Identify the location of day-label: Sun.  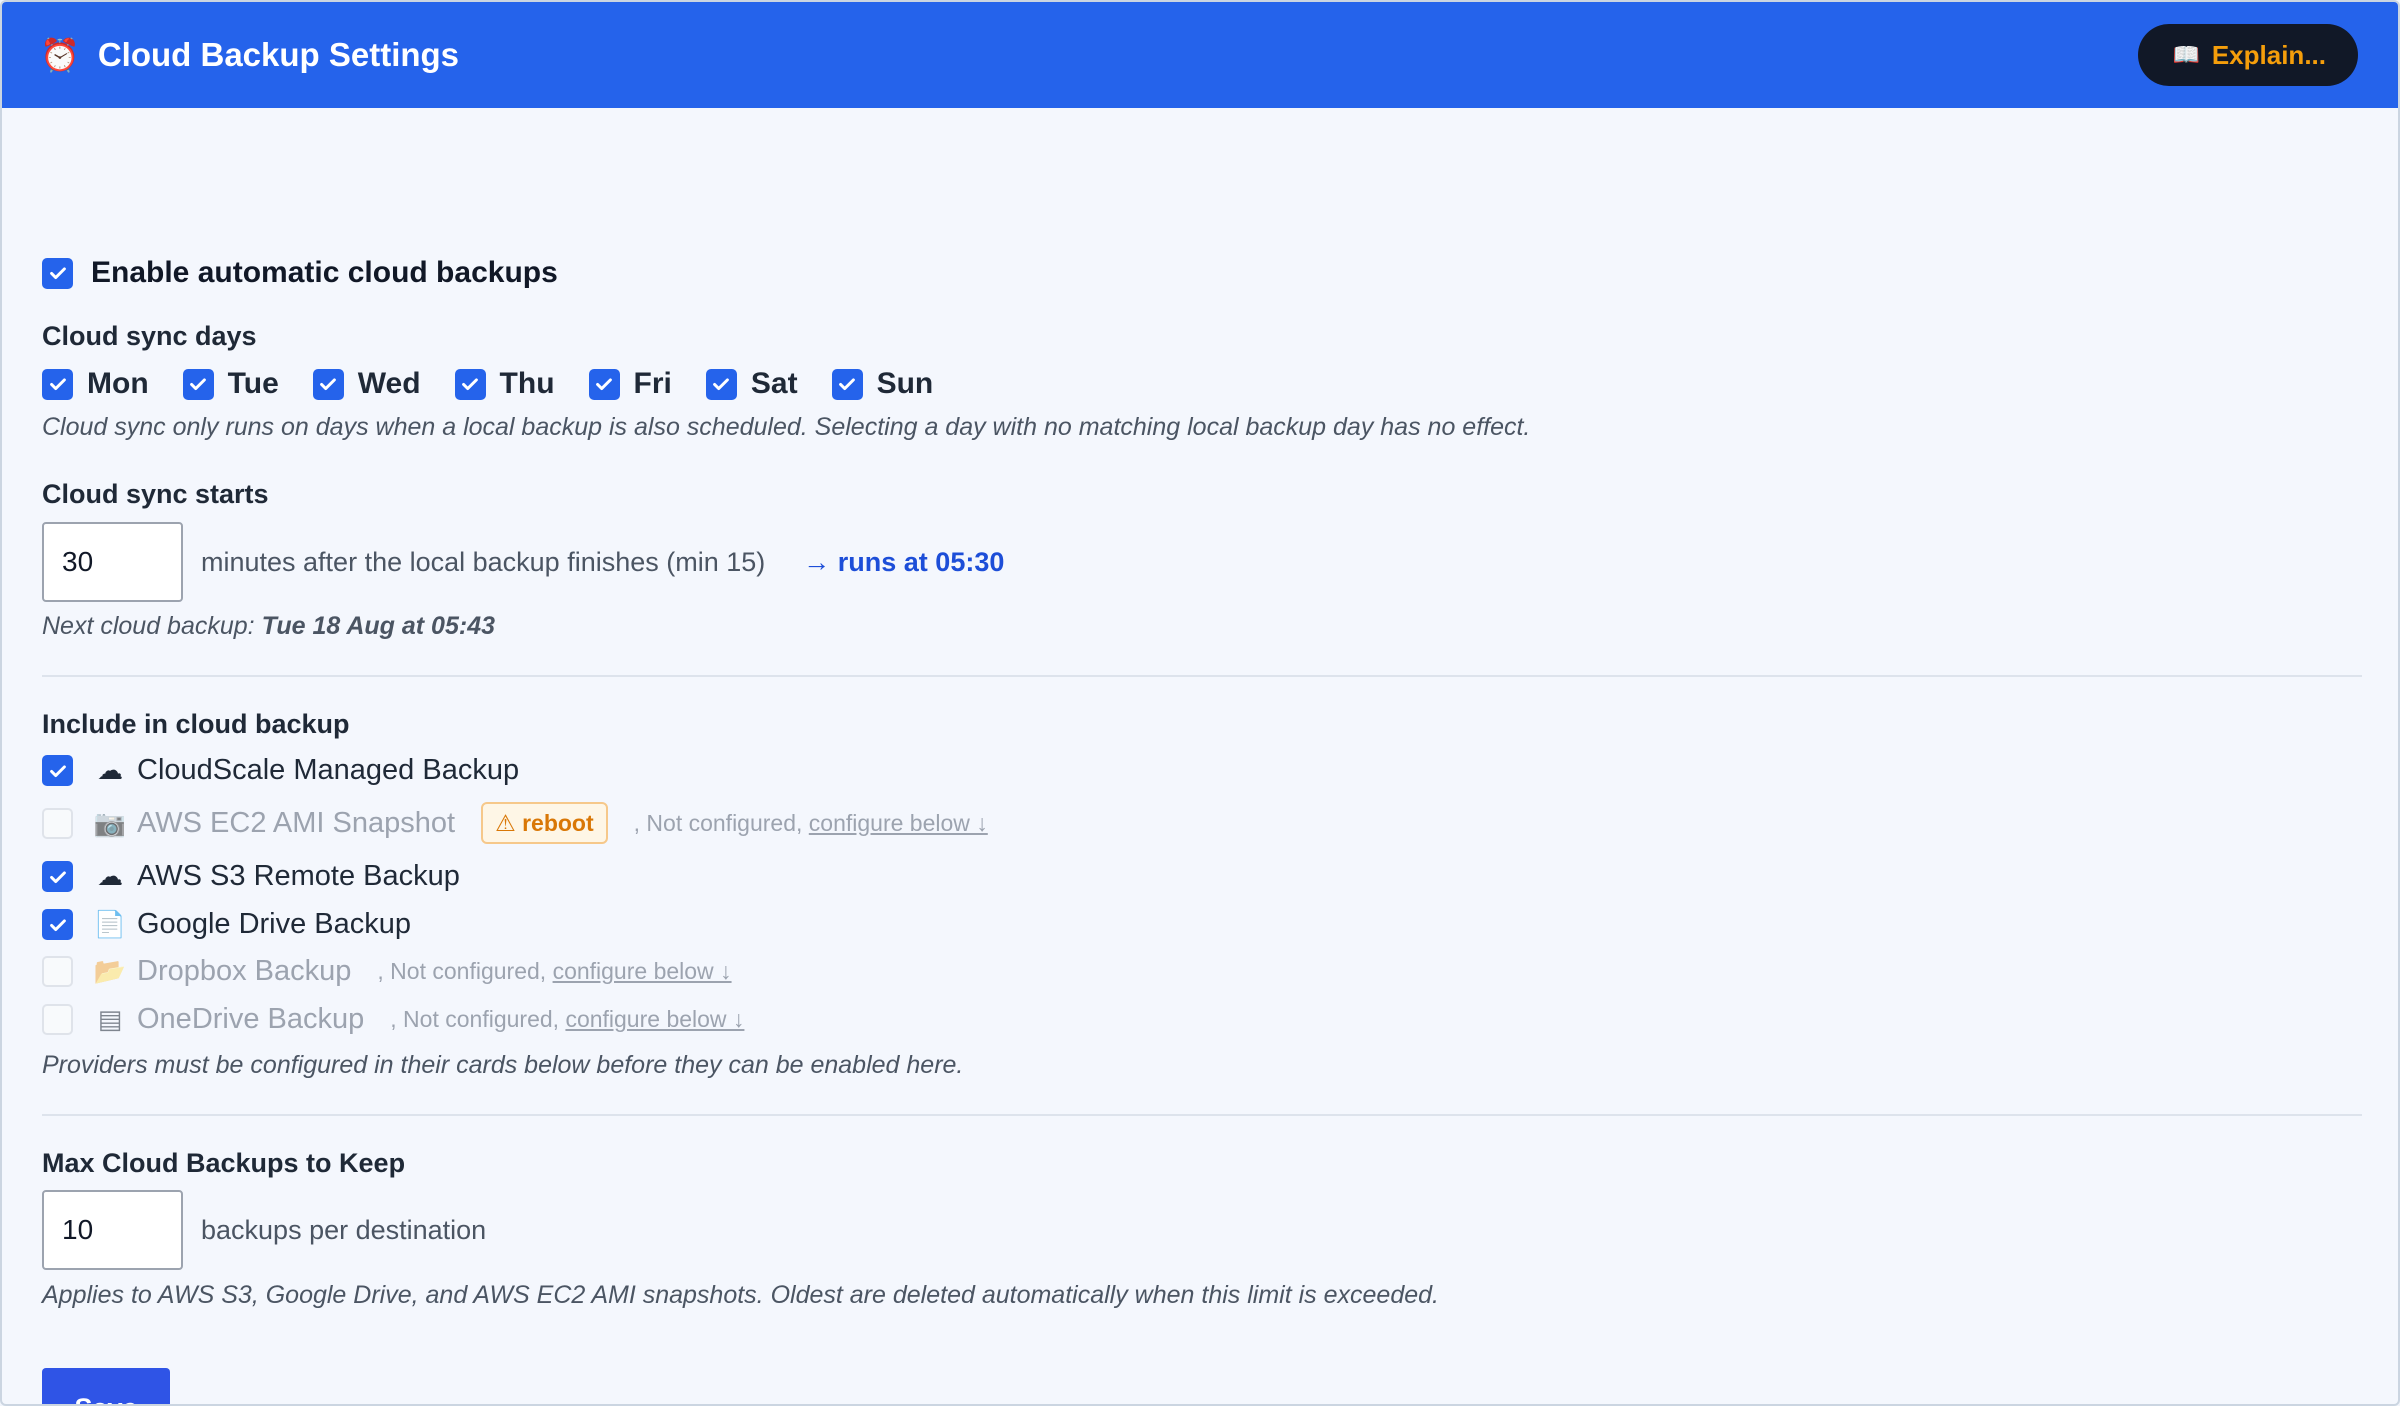
(905, 383).